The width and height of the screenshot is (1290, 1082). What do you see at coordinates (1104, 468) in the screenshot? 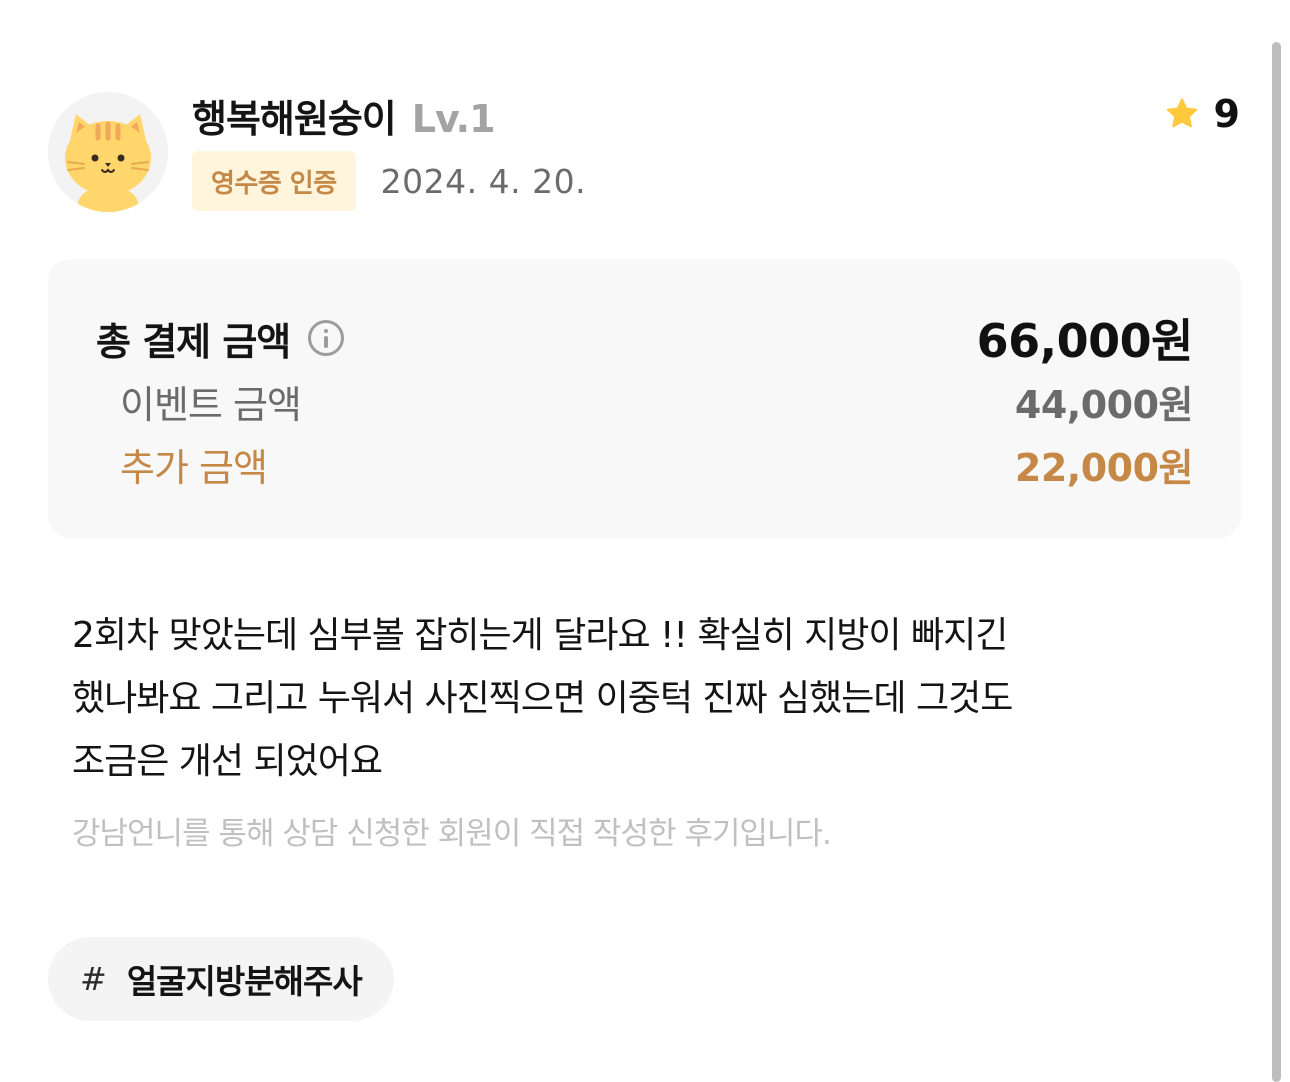
I see `extra-price-value: 22,000원` at bounding box center [1104, 468].